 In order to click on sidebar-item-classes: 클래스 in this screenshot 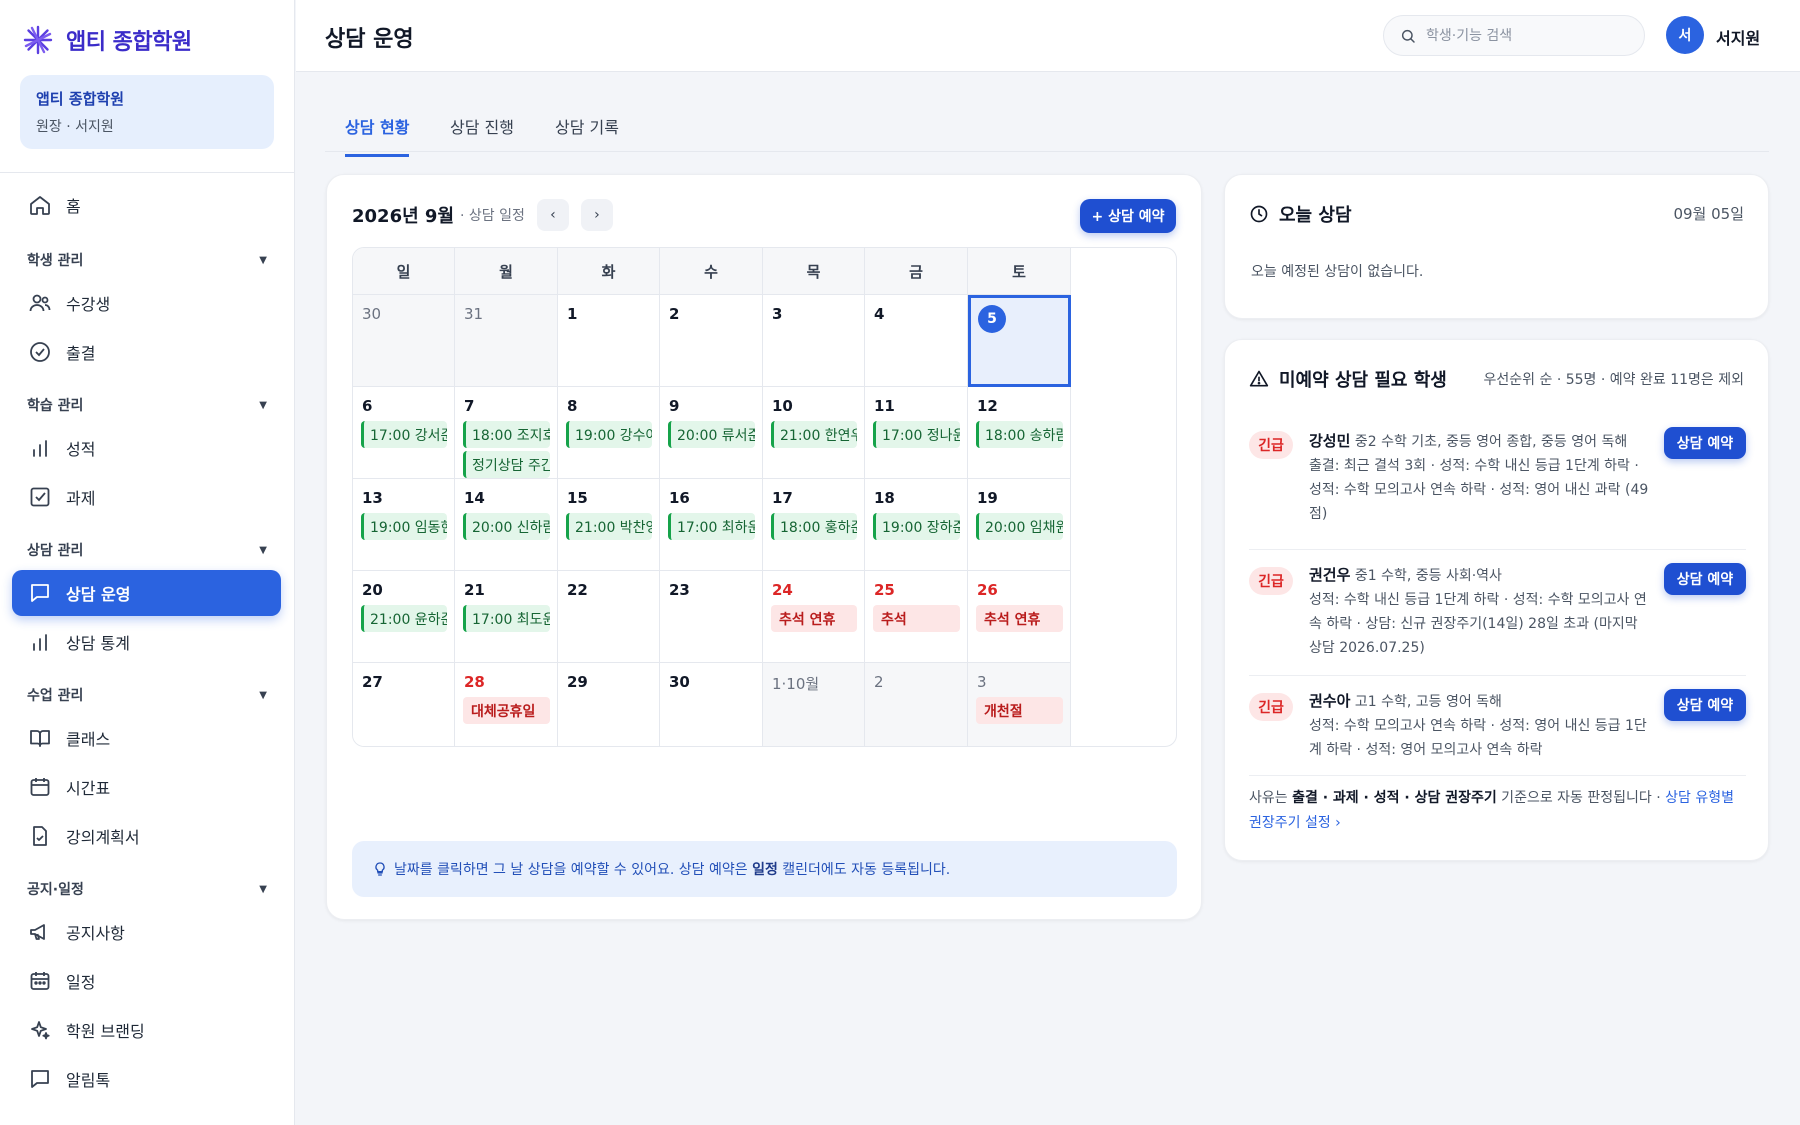, I will do `click(146, 738)`.